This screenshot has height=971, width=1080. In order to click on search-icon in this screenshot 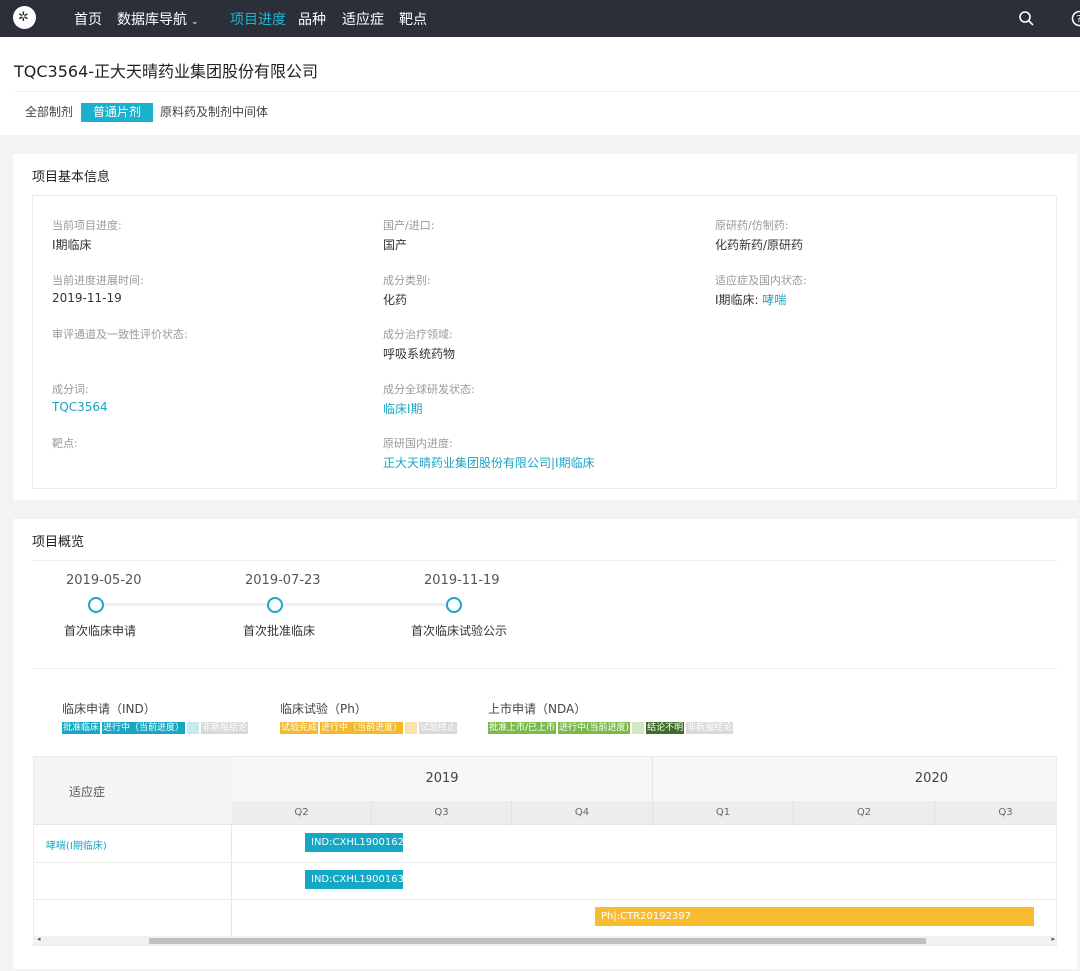, I will do `click(1026, 18)`.